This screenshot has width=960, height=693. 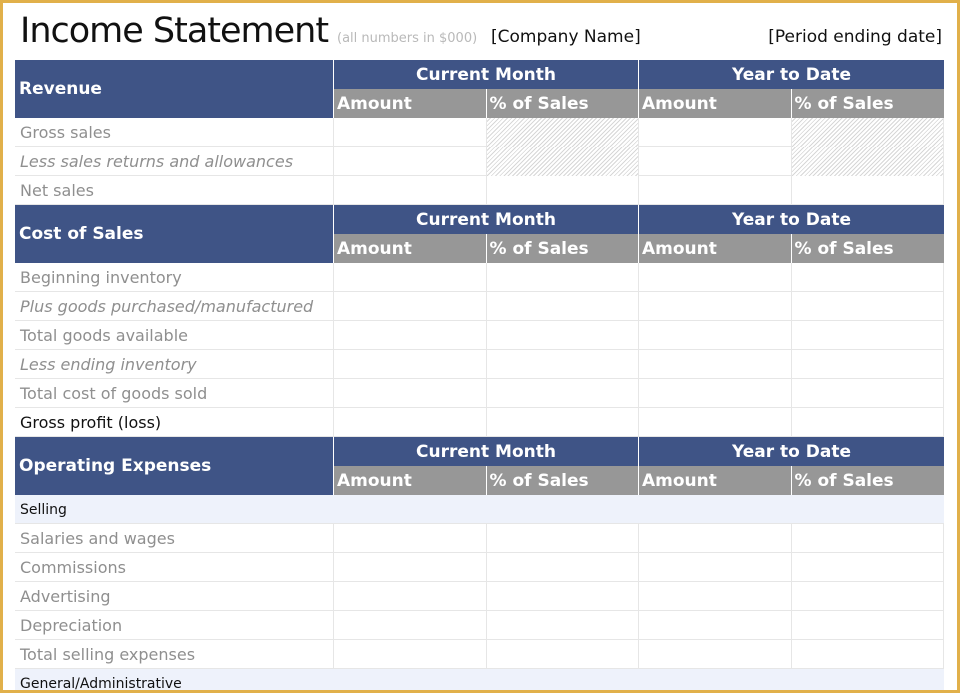 What do you see at coordinates (855, 37) in the screenshot?
I see `period-ending-field: [Period ending date]` at bounding box center [855, 37].